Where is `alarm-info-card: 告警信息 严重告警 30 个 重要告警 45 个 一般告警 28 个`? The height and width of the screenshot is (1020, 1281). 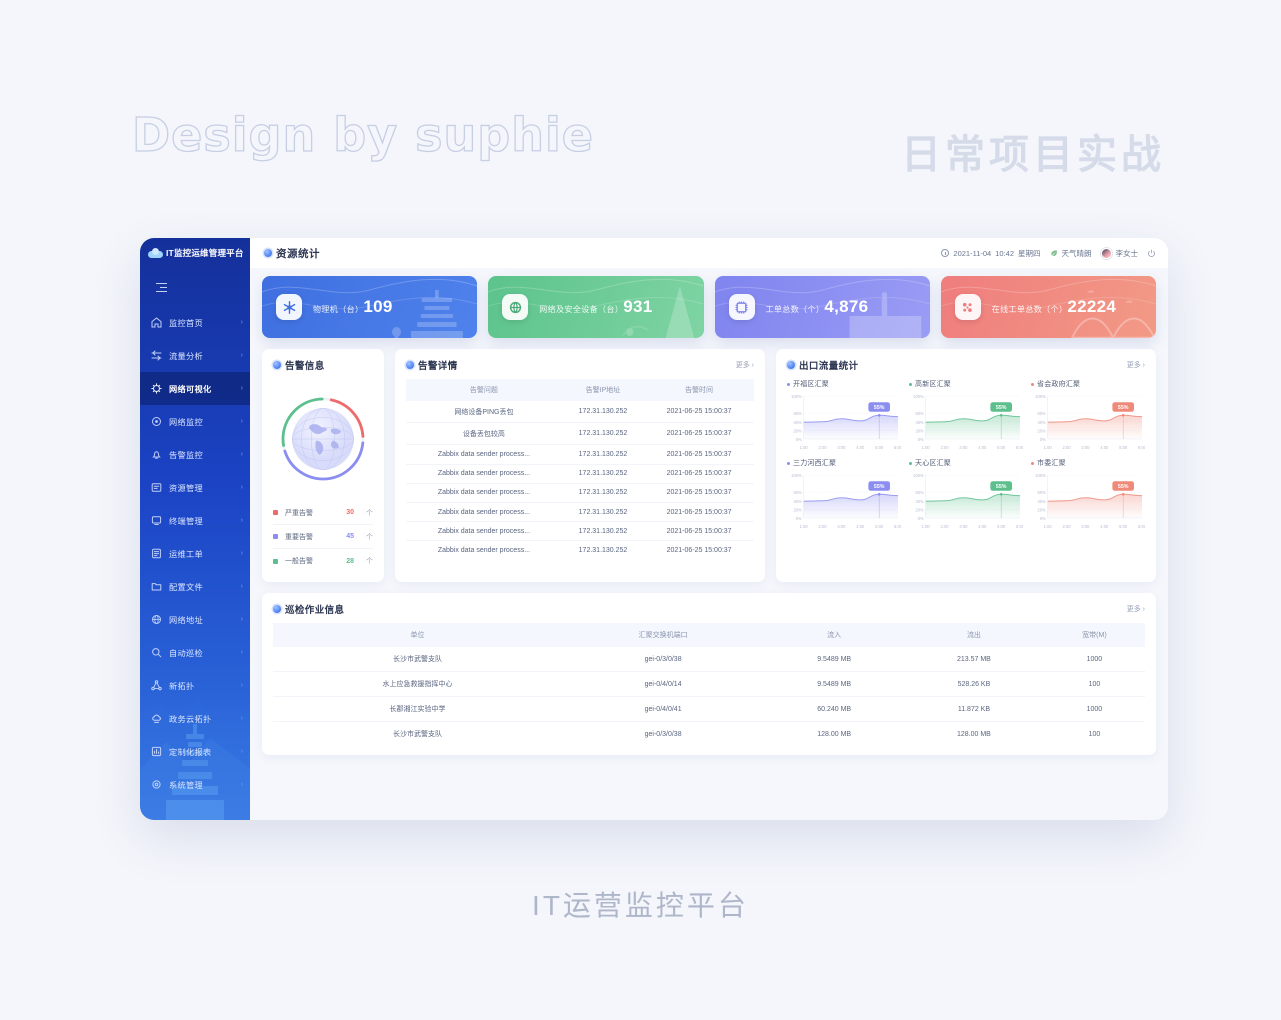
alarm-info-card: 告警信息 严重告警 30 个 重要告警 45 个 一般告警 28 个 is located at coordinates (323, 465).